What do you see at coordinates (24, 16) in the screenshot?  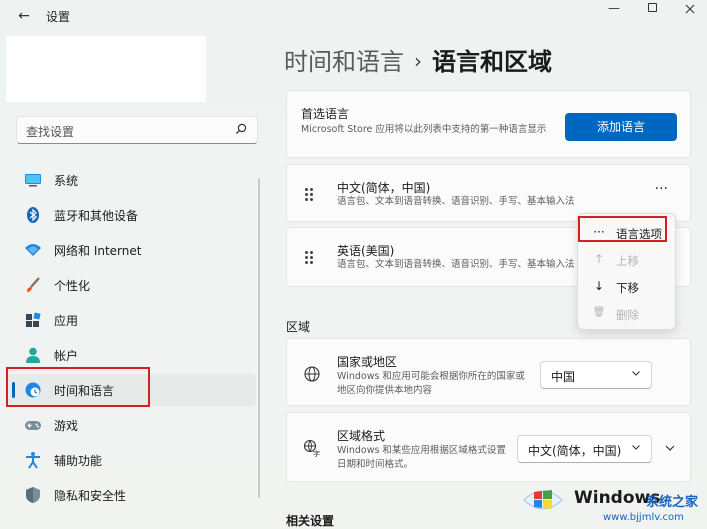 I see `back-button: ←` at bounding box center [24, 16].